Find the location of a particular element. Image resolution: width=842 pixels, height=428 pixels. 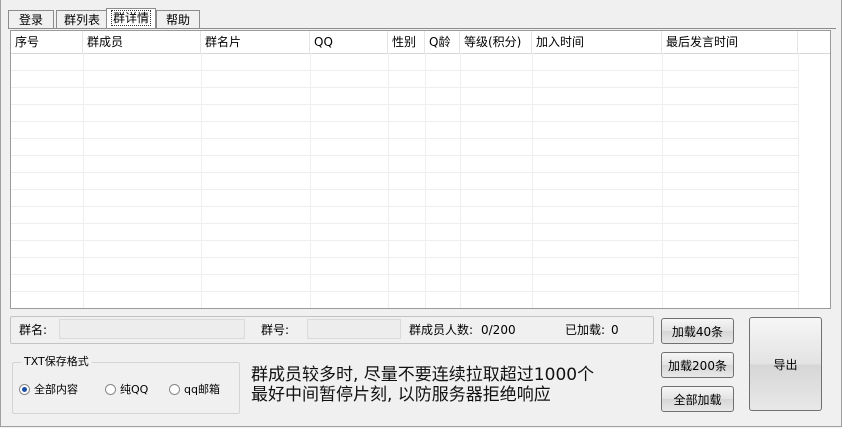

group-id-label: 群号: is located at coordinates (275, 330).